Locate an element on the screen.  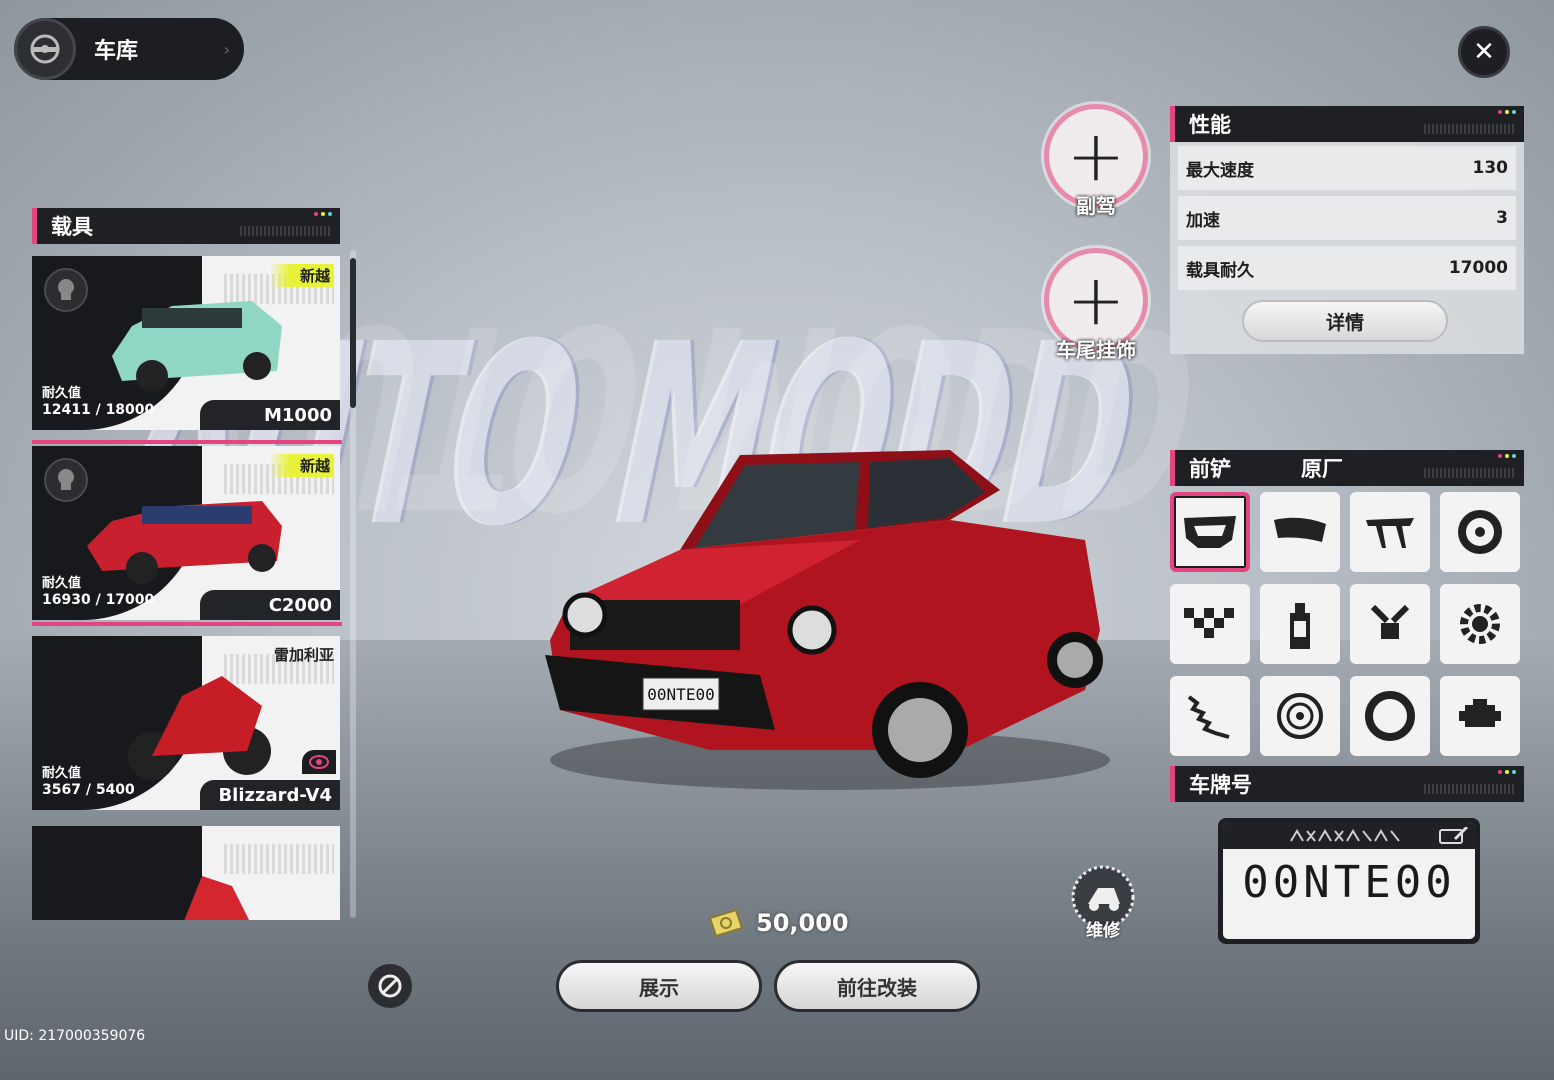
currency-amount: 50,000 is located at coordinates (802, 923).